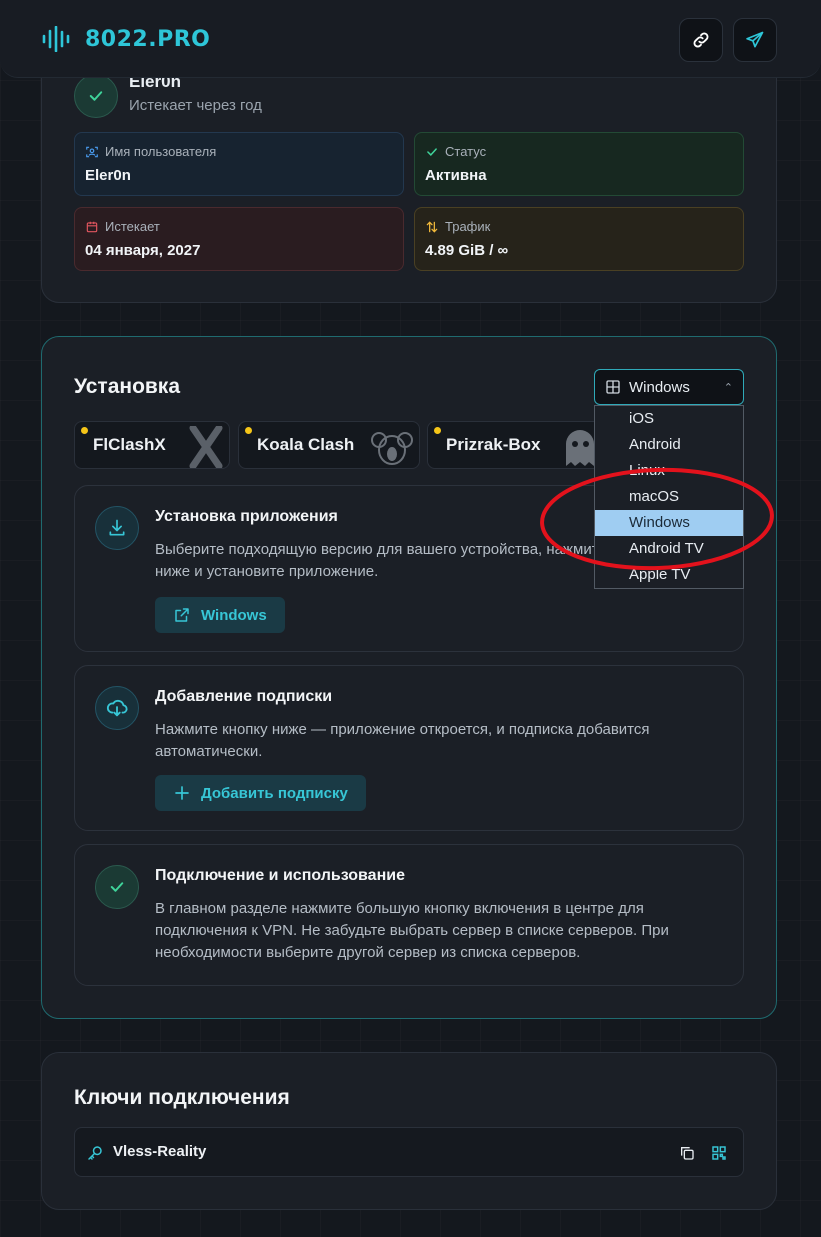 The image size is (821, 1237). I want to click on windows-icon, so click(613, 387).